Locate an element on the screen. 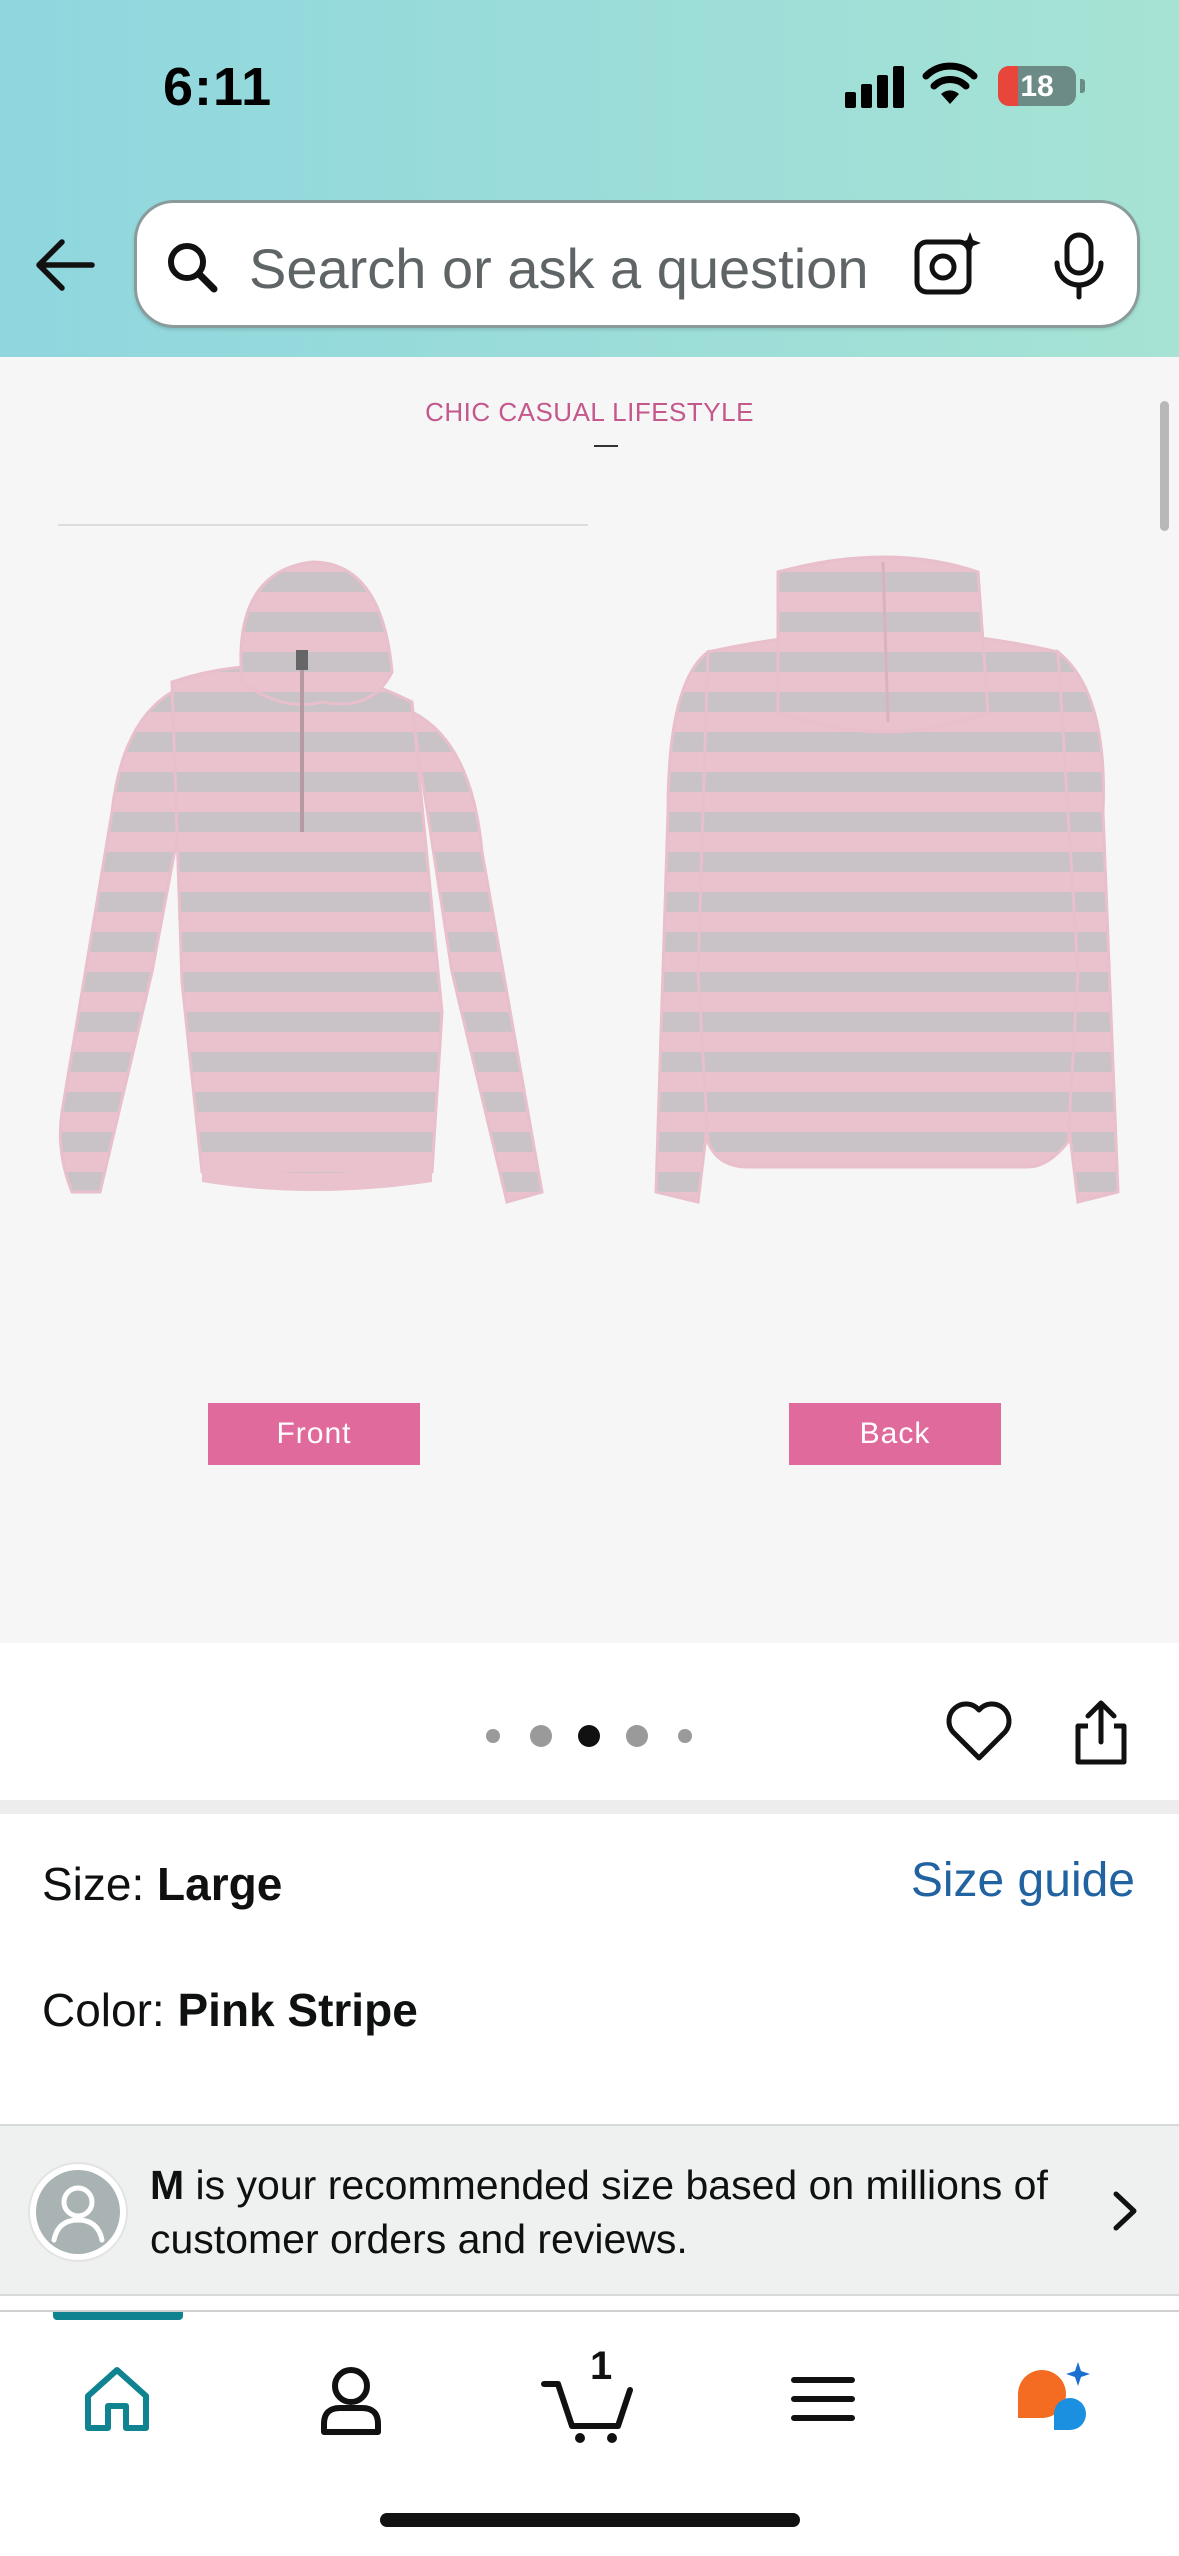 This screenshot has width=1179, height=2556. camera-icon is located at coordinates (948, 264).